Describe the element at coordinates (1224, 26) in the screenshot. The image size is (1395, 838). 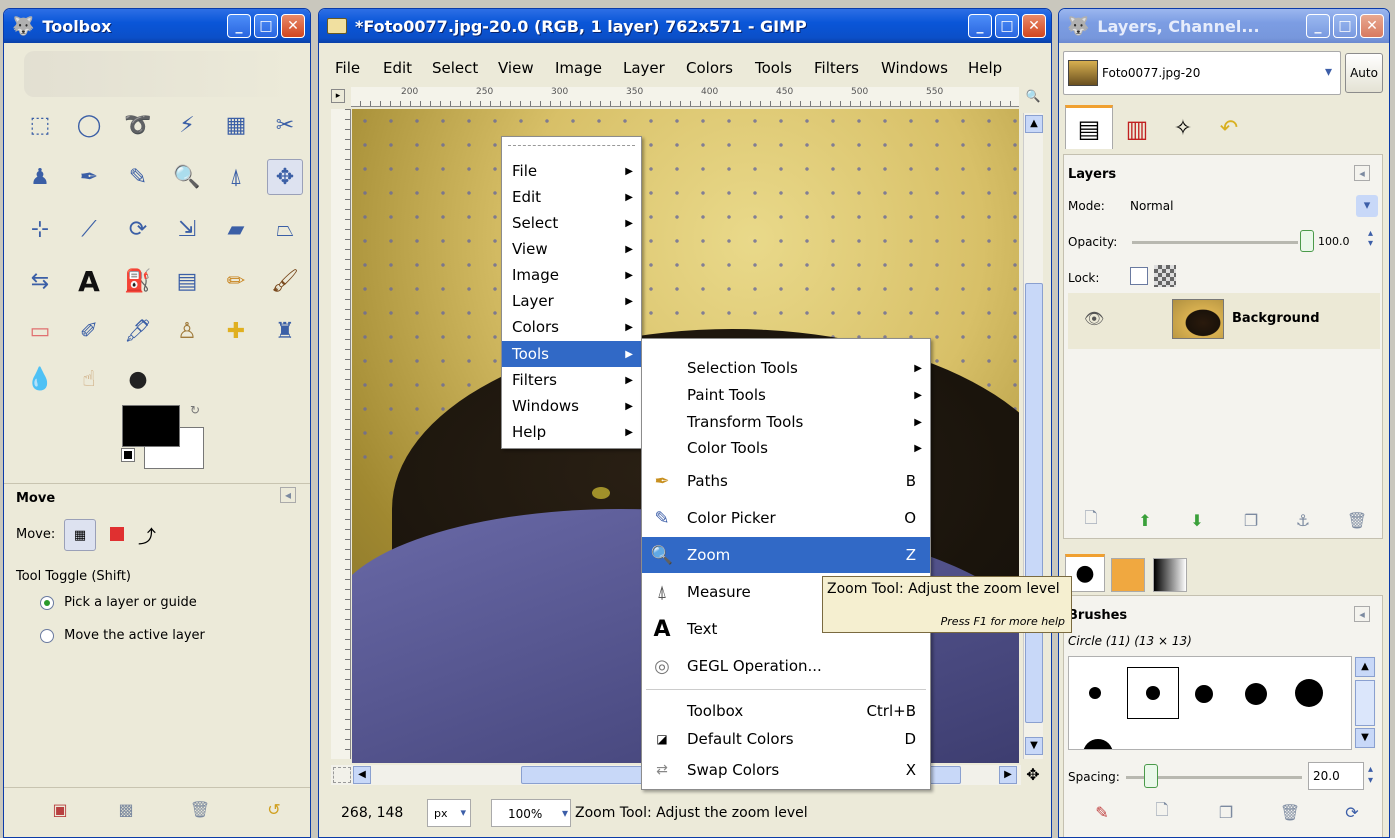
I see `layers-titlebar: 🐺 Layers, Channel... _ □ ✕` at that location.